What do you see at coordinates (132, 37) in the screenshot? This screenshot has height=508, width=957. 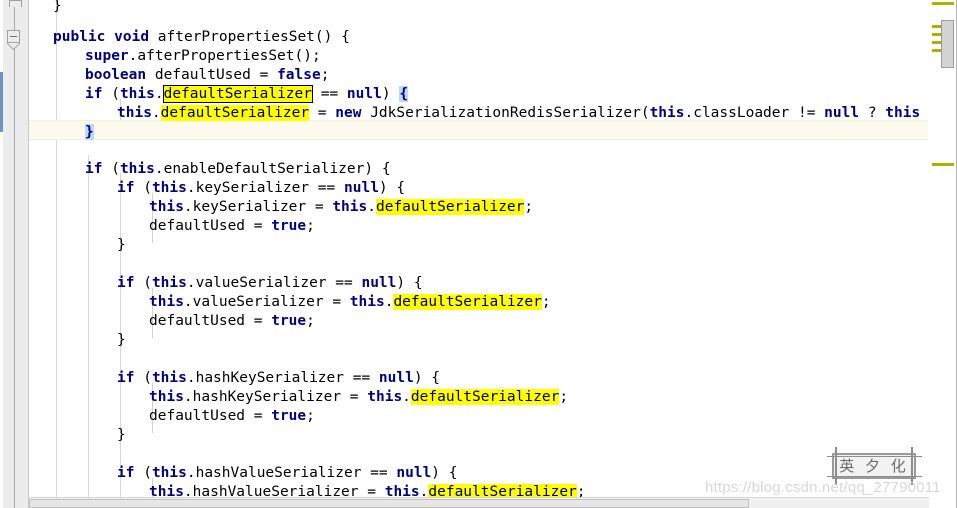 I see `code-token: void` at bounding box center [132, 37].